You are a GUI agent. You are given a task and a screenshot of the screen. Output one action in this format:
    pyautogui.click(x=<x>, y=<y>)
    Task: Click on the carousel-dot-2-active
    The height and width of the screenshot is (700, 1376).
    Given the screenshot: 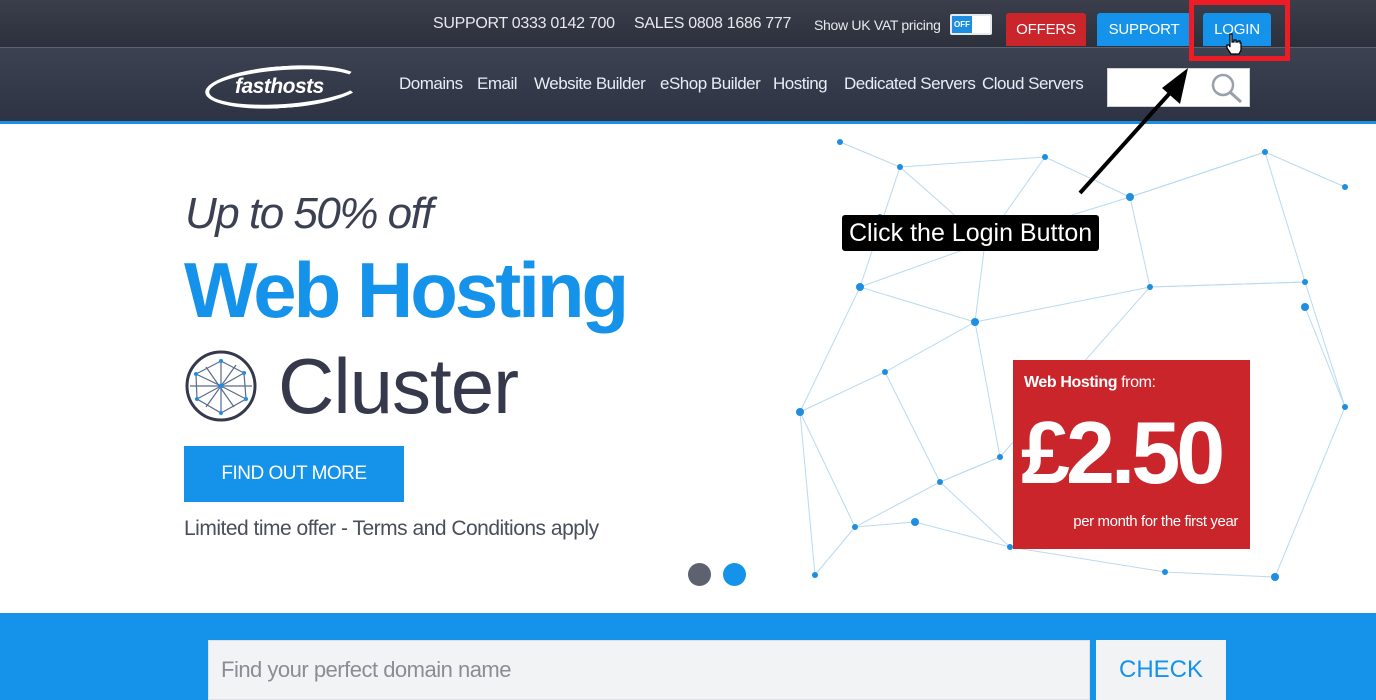 What is the action you would take?
    pyautogui.click(x=734, y=574)
    